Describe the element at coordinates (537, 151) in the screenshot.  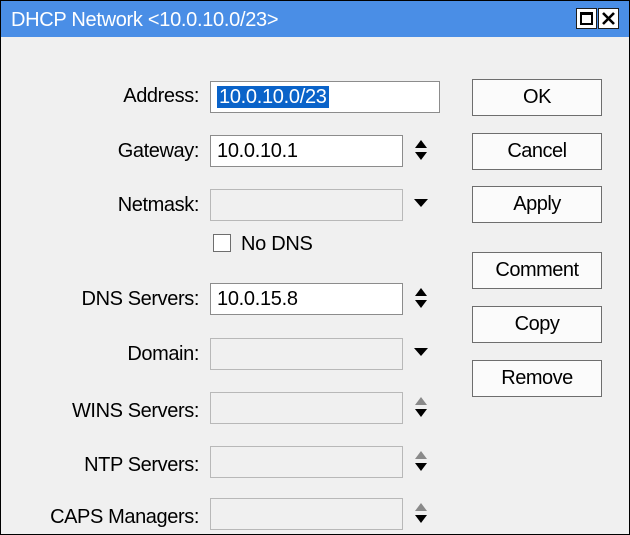
I see `cancel-button: Cancel` at that location.